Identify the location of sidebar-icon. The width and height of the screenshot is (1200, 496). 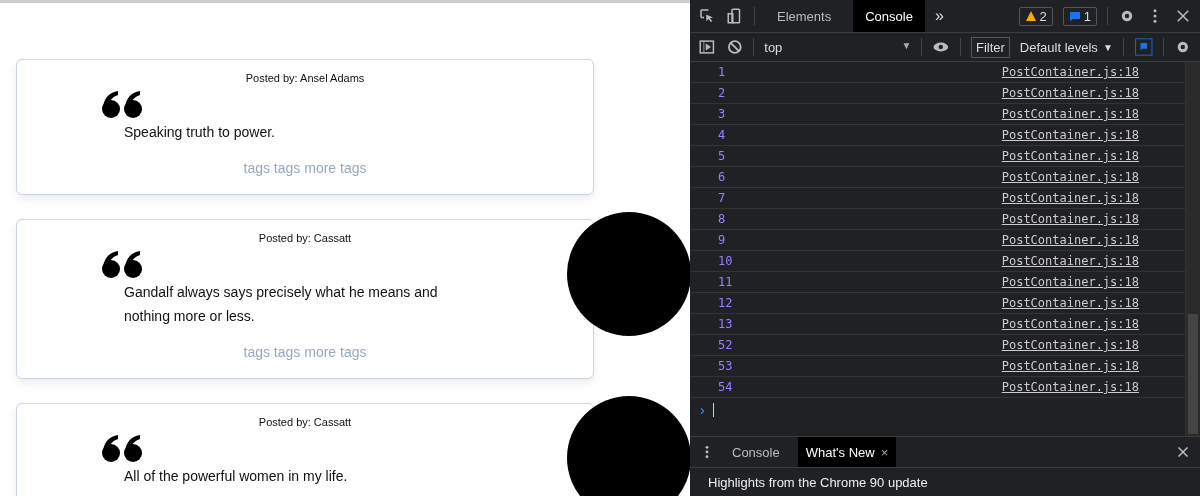
(707, 47).